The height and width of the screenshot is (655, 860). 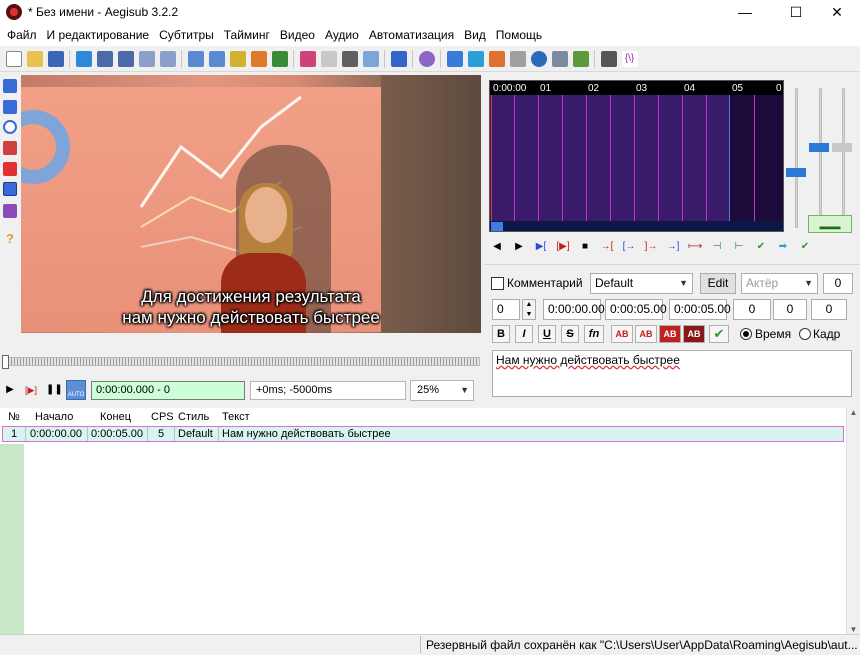 I want to click on spellcheck-icon, so click(x=559, y=58).